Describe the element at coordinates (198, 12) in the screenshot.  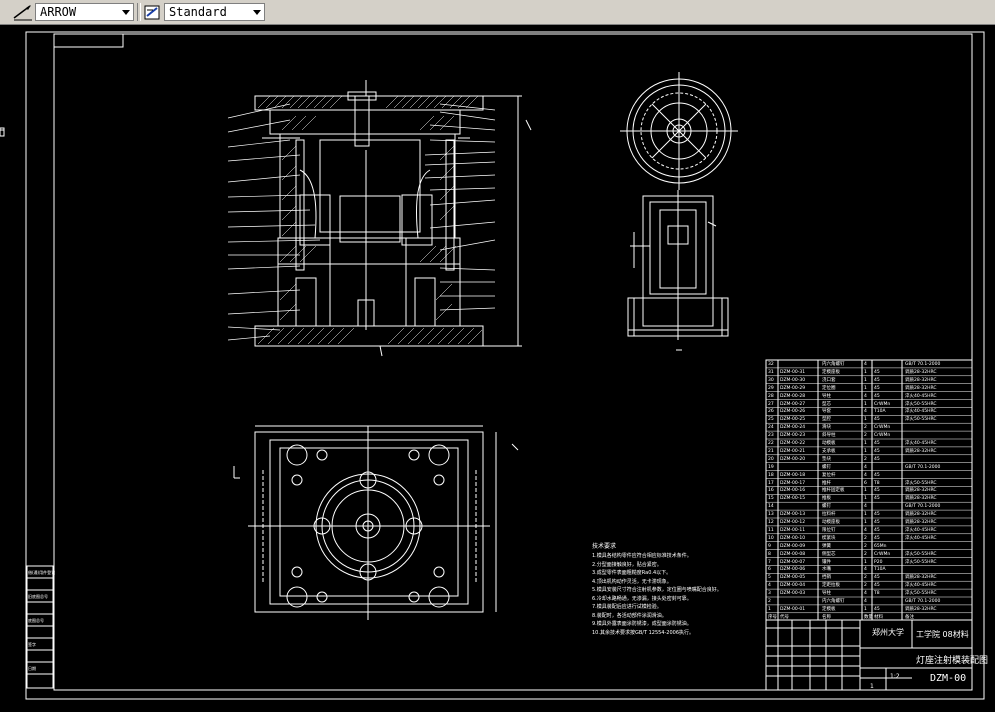
I see `textstyle-value: Standard` at that location.